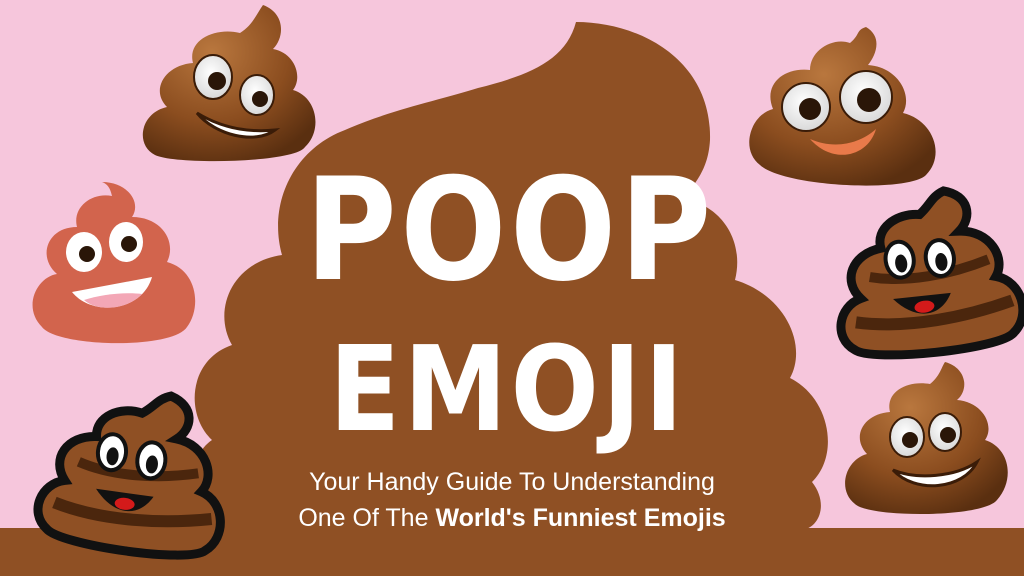  I want to click on subtitle-line-1: Your Handy Guide To Understanding, so click(512, 482).